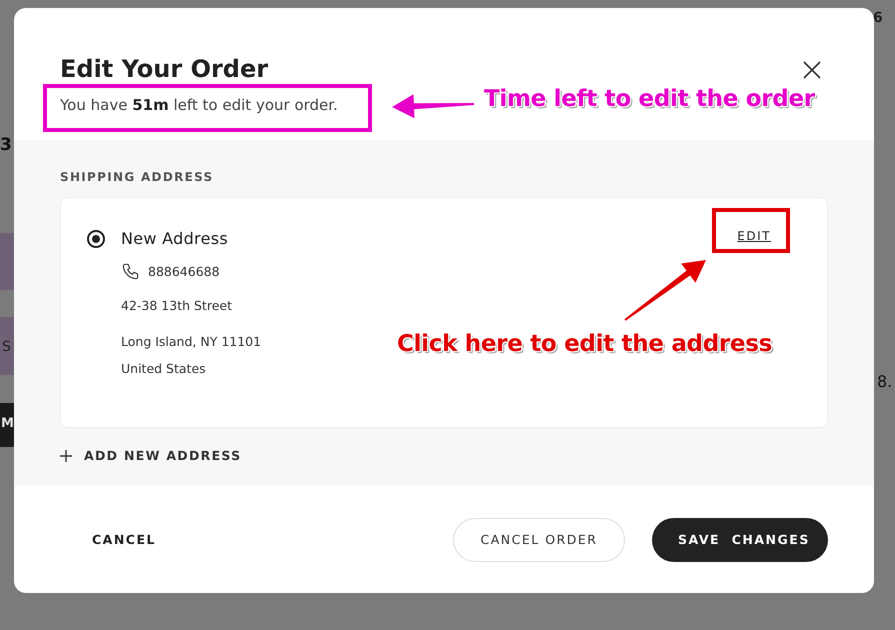 This screenshot has width=895, height=630. Describe the element at coordinates (740, 540) in the screenshot. I see `save-changes-button: SAVE CHANGES` at that location.